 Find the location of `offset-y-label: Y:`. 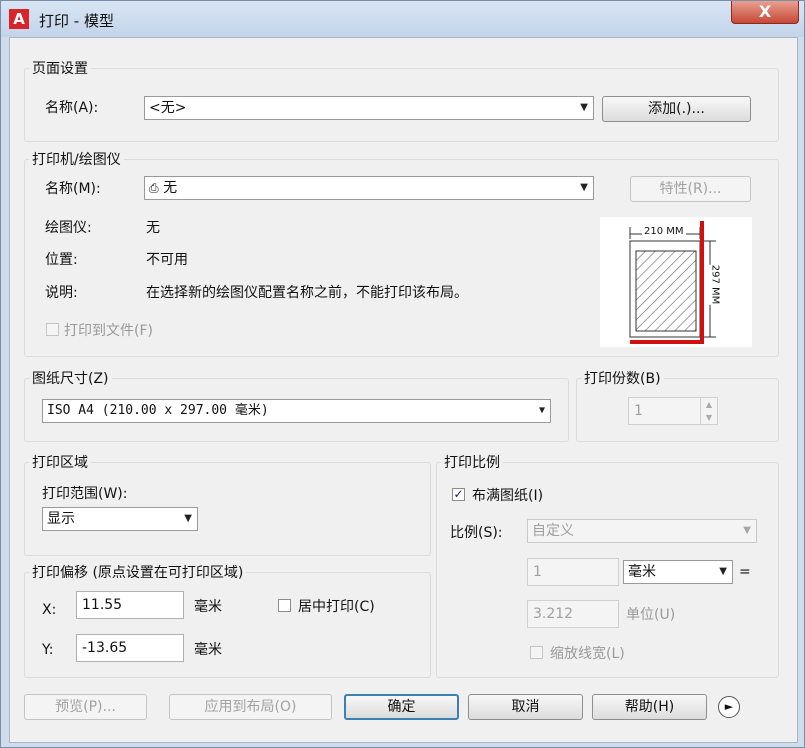

offset-y-label: Y: is located at coordinates (48, 650).